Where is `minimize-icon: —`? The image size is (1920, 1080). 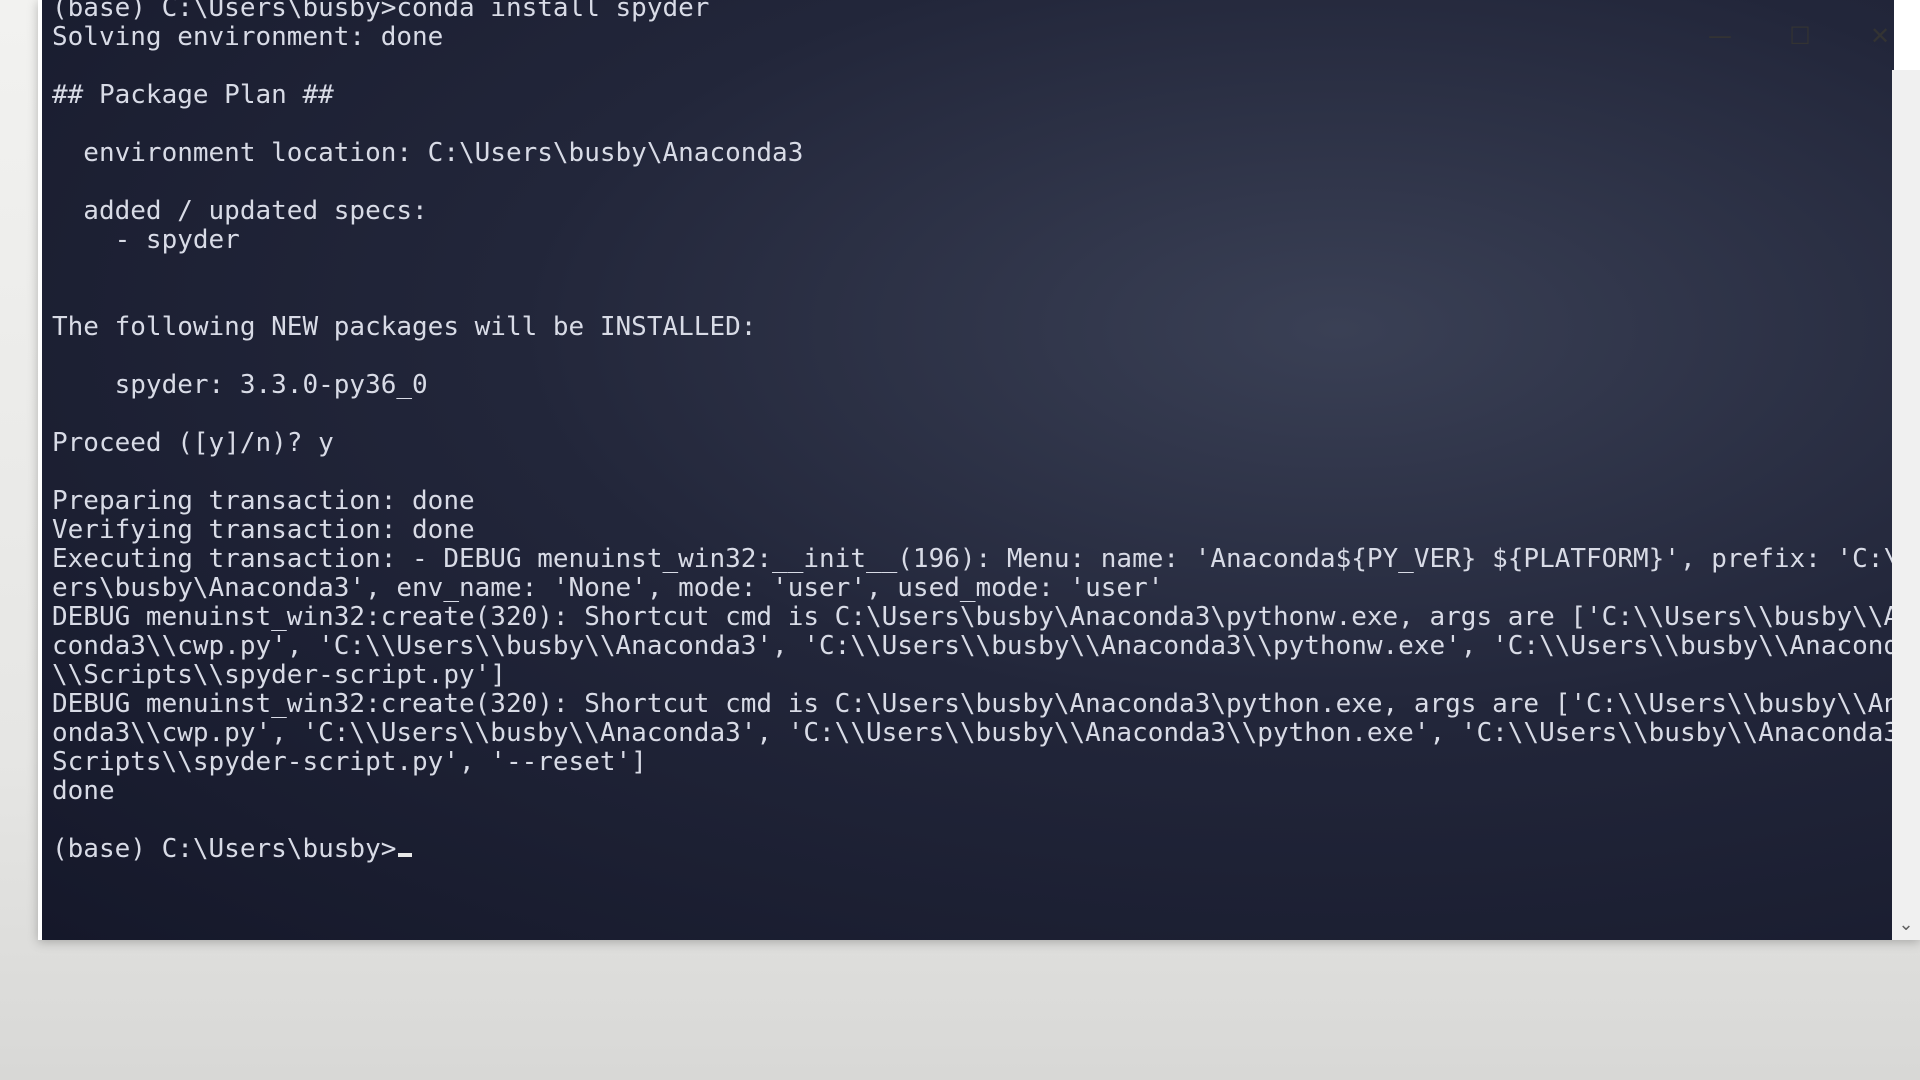 minimize-icon: — is located at coordinates (1720, 36).